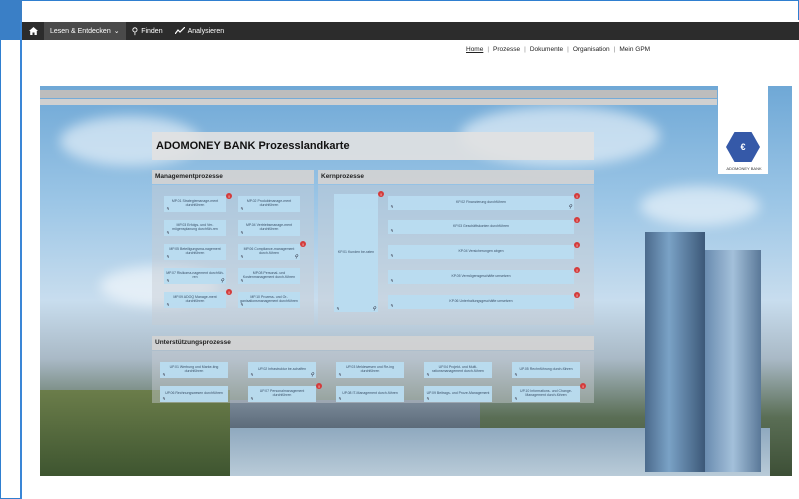 The image size is (799, 499). What do you see at coordinates (481, 252) in the screenshot?
I see `process-box-kp04: KP.04 Versicherungen abgen ✎` at bounding box center [481, 252].